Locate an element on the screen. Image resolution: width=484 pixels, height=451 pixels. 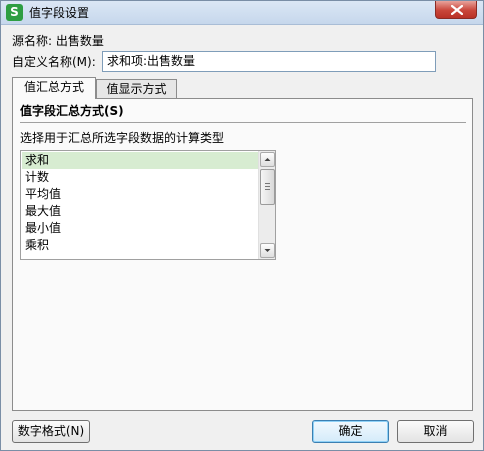
list-item: 平均值 is located at coordinates (140, 194).